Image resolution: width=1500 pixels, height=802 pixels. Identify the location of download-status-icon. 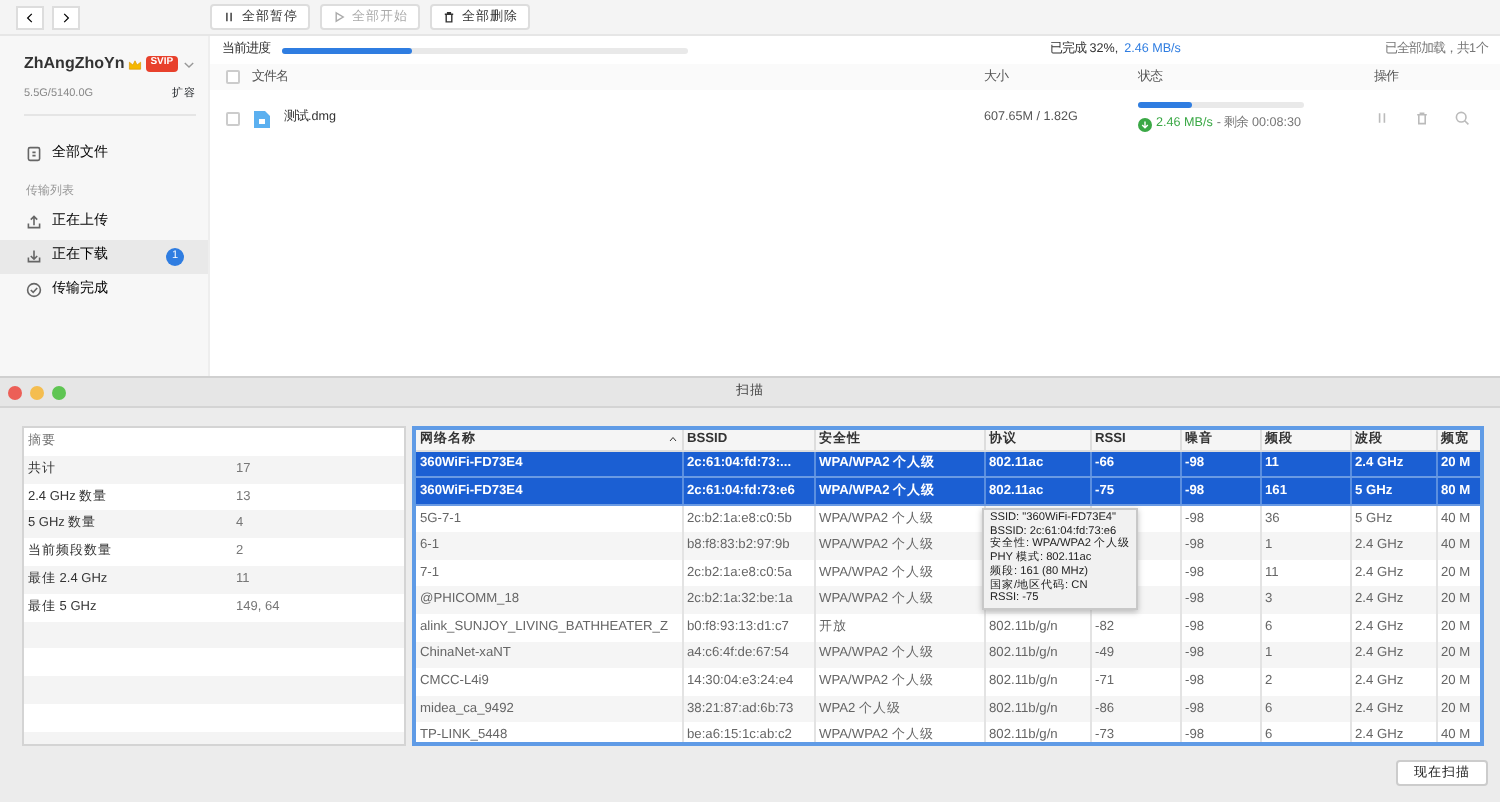
(1145, 124).